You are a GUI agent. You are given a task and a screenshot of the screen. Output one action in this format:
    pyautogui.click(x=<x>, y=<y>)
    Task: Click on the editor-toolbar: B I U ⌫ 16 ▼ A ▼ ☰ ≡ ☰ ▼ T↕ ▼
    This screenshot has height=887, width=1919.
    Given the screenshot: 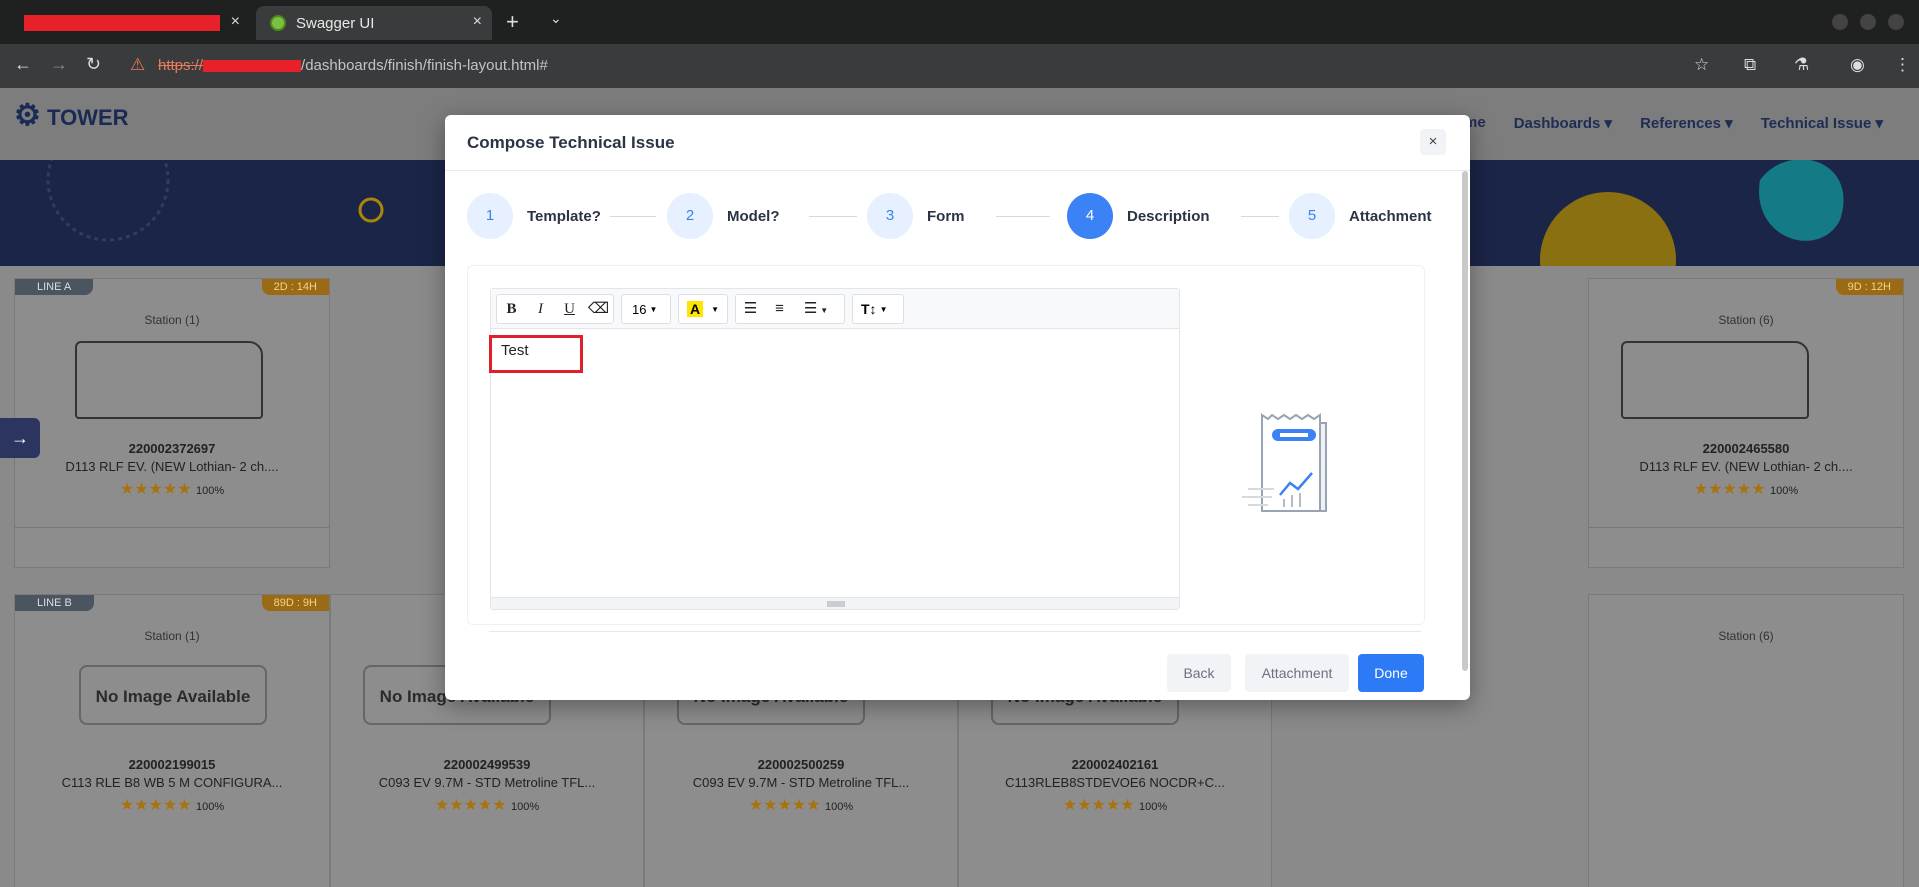 What is the action you would take?
    pyautogui.click(x=835, y=309)
    